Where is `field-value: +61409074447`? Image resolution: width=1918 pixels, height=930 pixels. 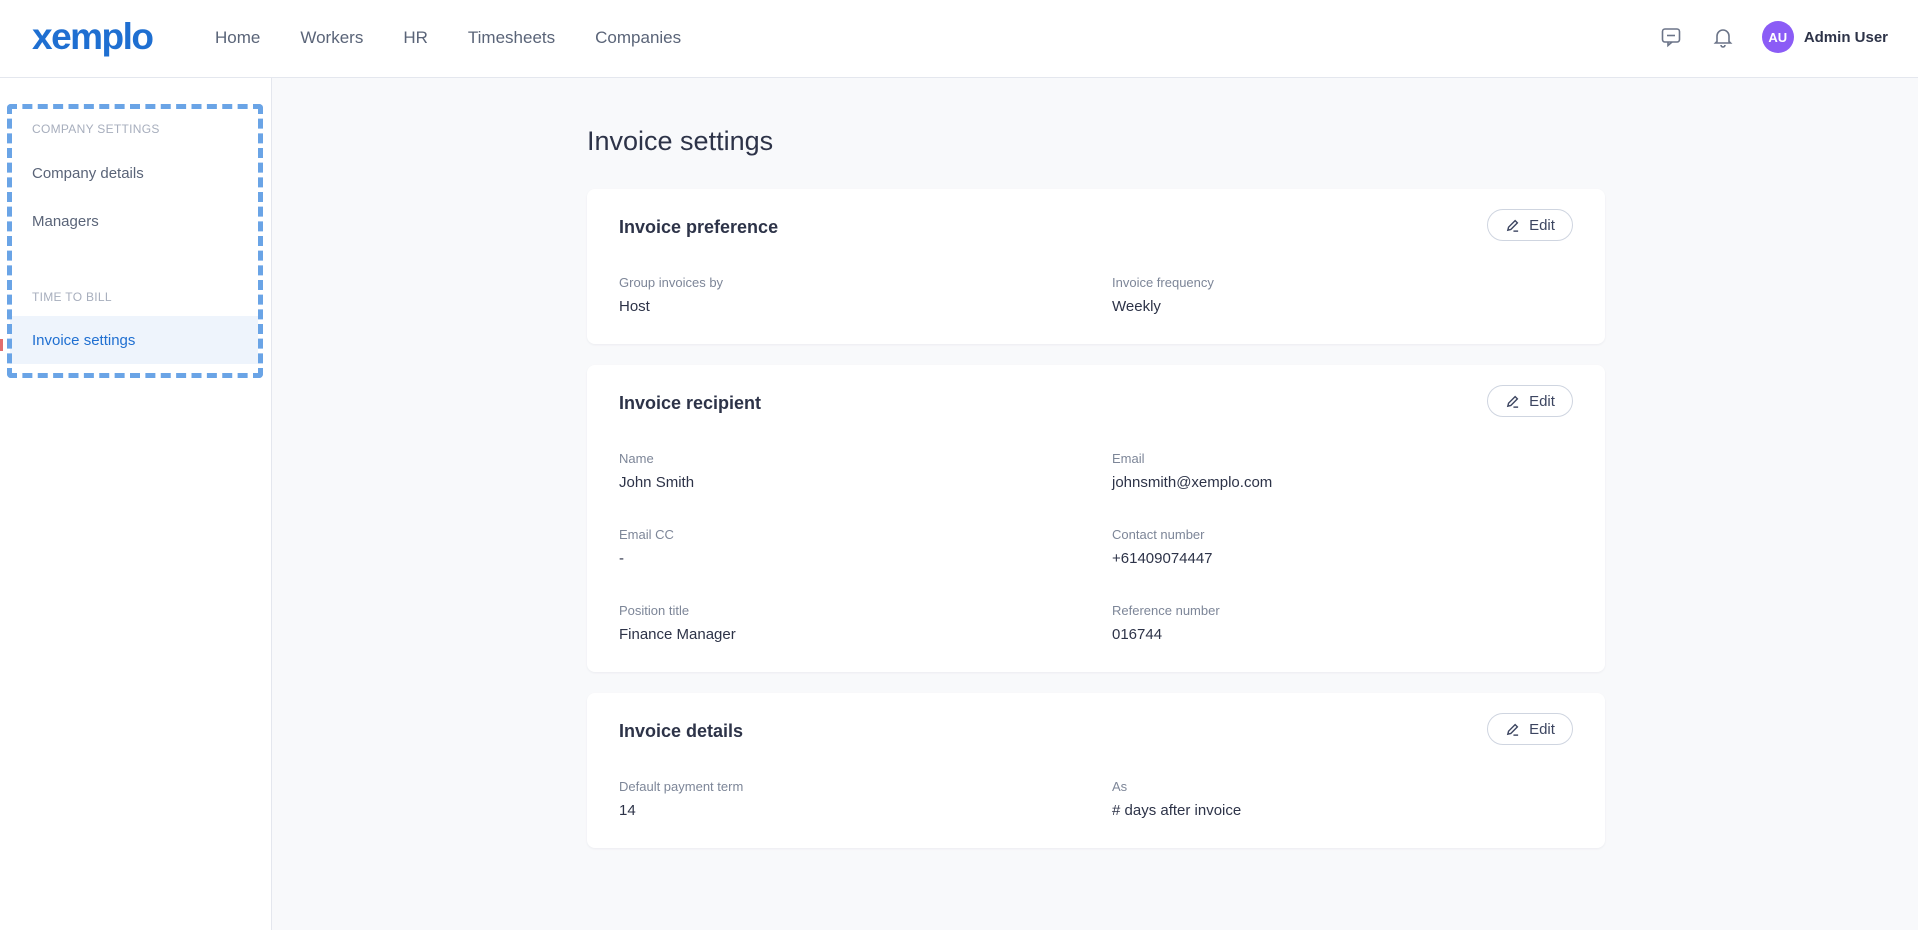 field-value: +61409074447 is located at coordinates (1162, 558).